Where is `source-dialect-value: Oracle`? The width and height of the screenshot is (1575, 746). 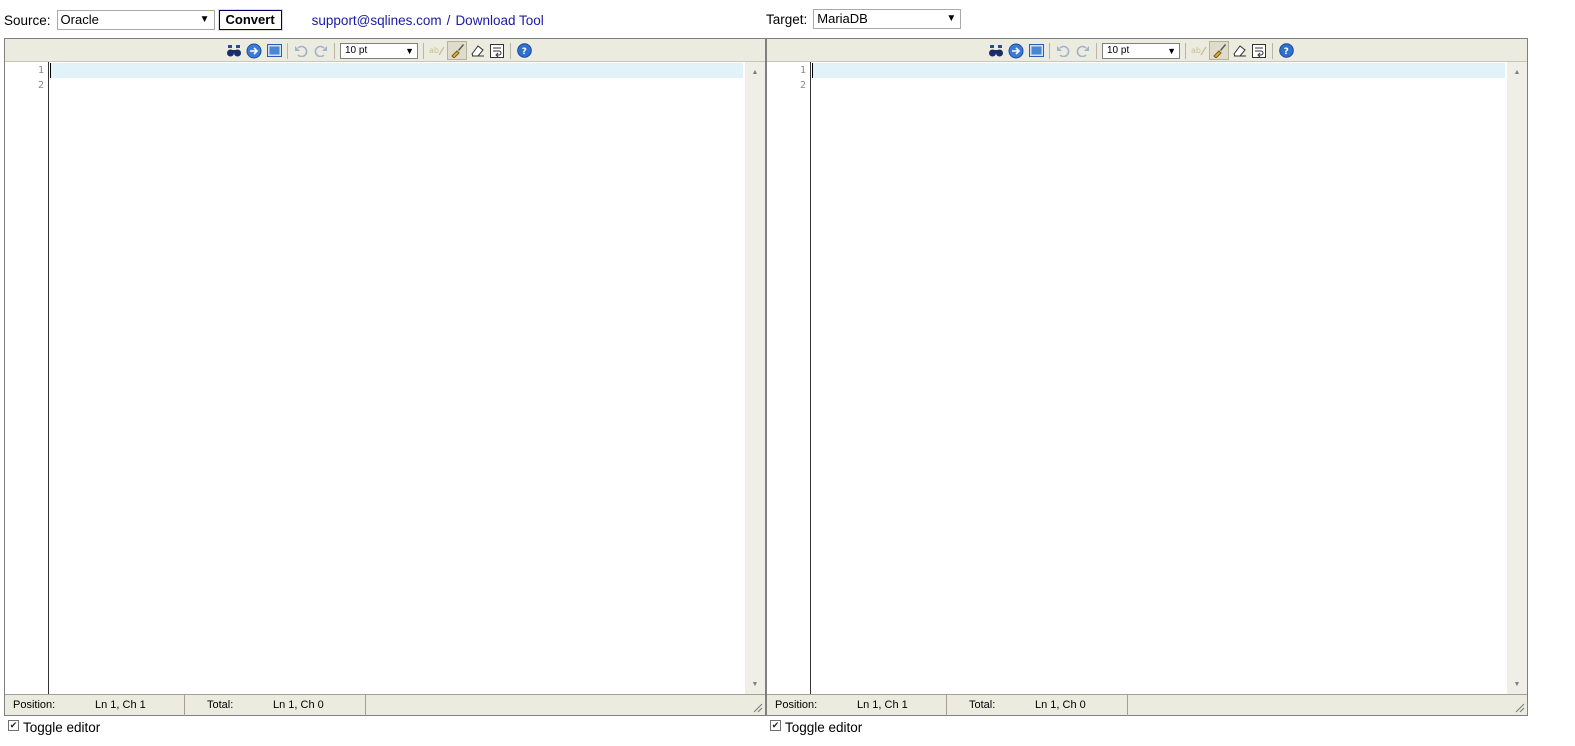 source-dialect-value: Oracle is located at coordinates (79, 19).